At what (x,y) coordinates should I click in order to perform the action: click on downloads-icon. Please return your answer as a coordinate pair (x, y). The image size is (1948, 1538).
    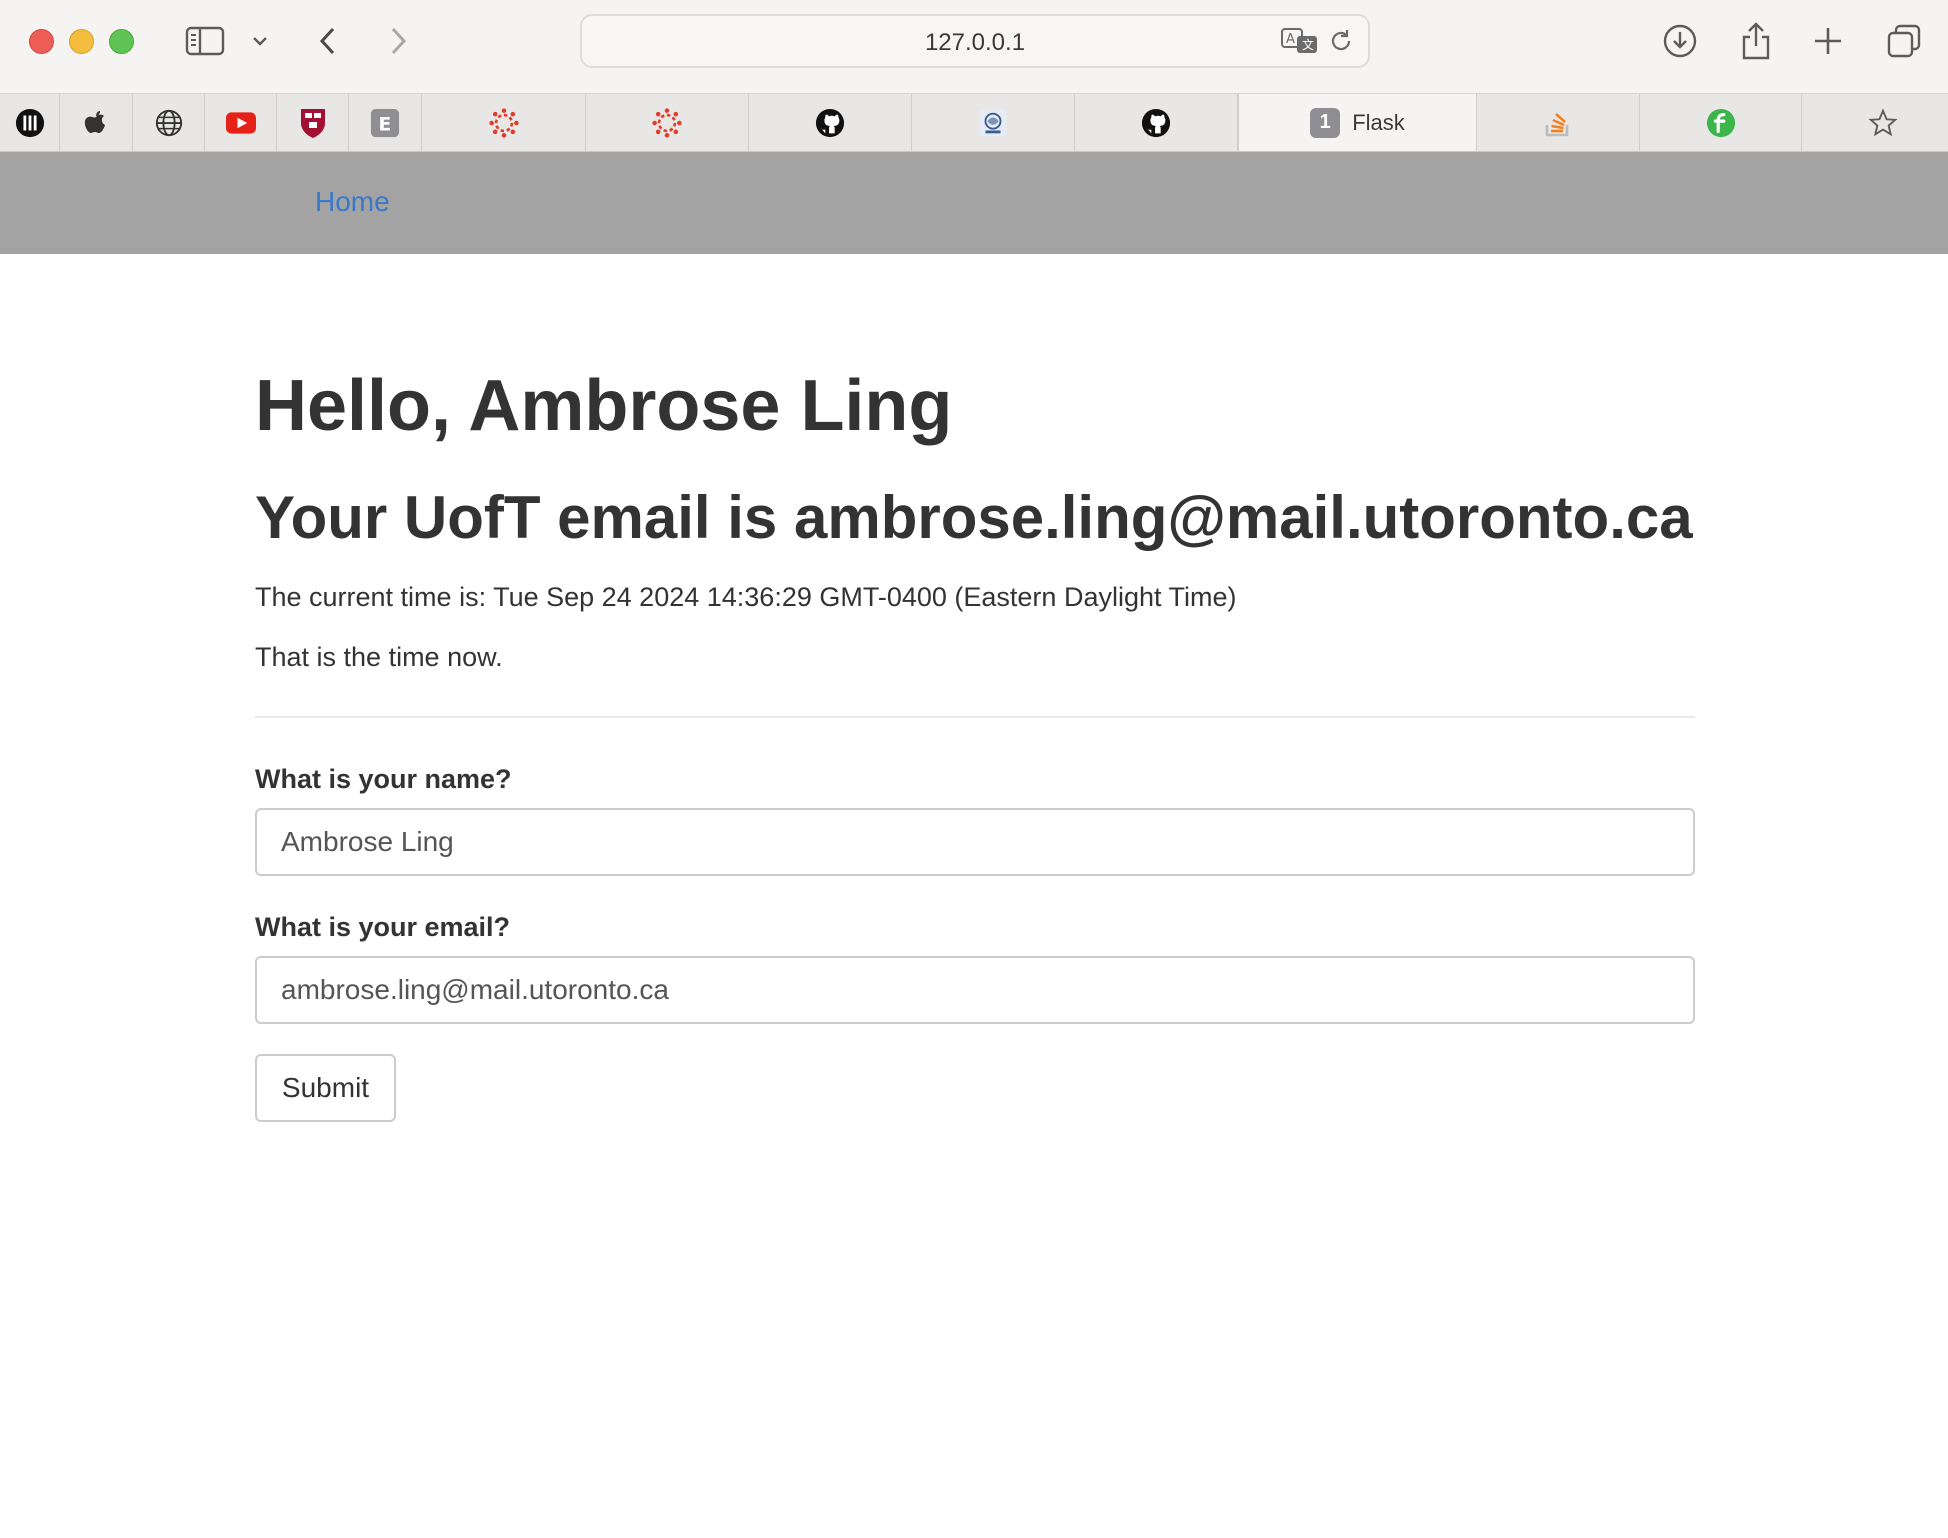
    Looking at the image, I should click on (1680, 41).